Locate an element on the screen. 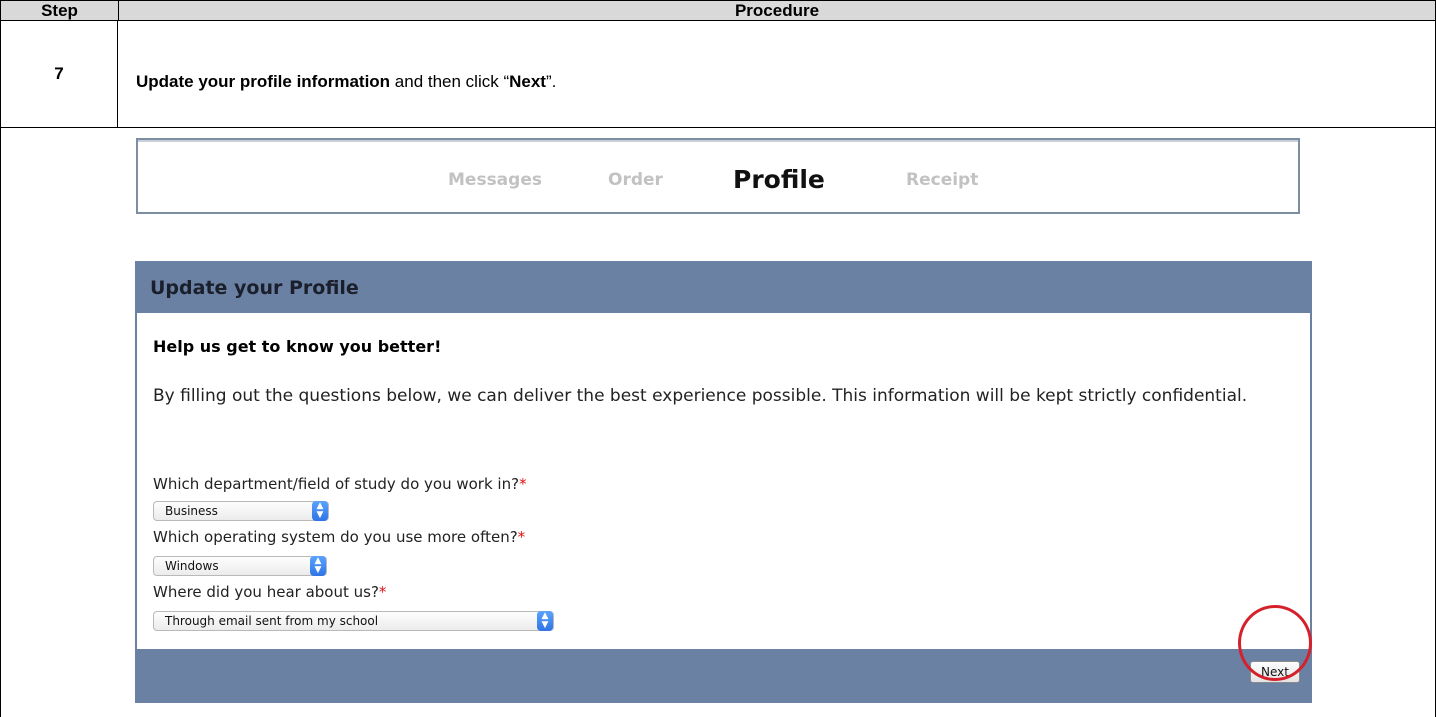 This screenshot has width=1436, height=717. select-value: Windows is located at coordinates (192, 566).